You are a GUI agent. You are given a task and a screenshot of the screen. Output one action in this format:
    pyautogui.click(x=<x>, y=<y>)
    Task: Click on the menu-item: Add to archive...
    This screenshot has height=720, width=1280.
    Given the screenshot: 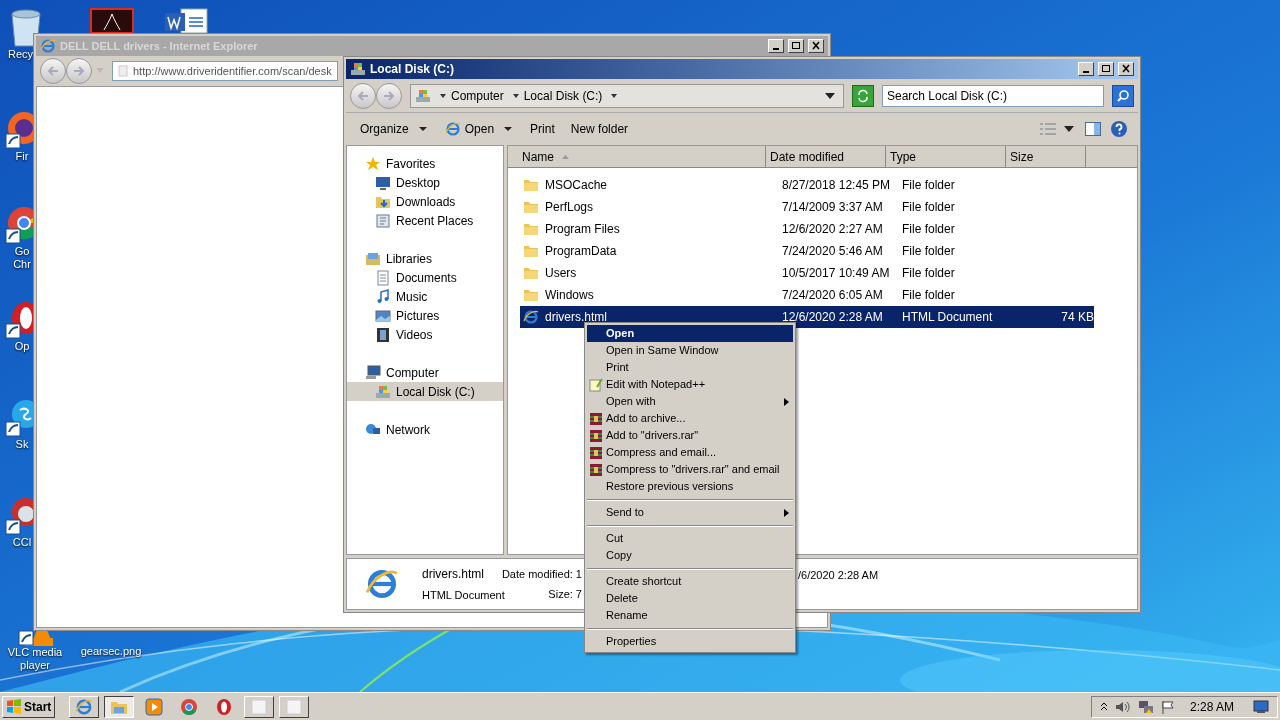 What is the action you would take?
    pyautogui.click(x=690, y=418)
    